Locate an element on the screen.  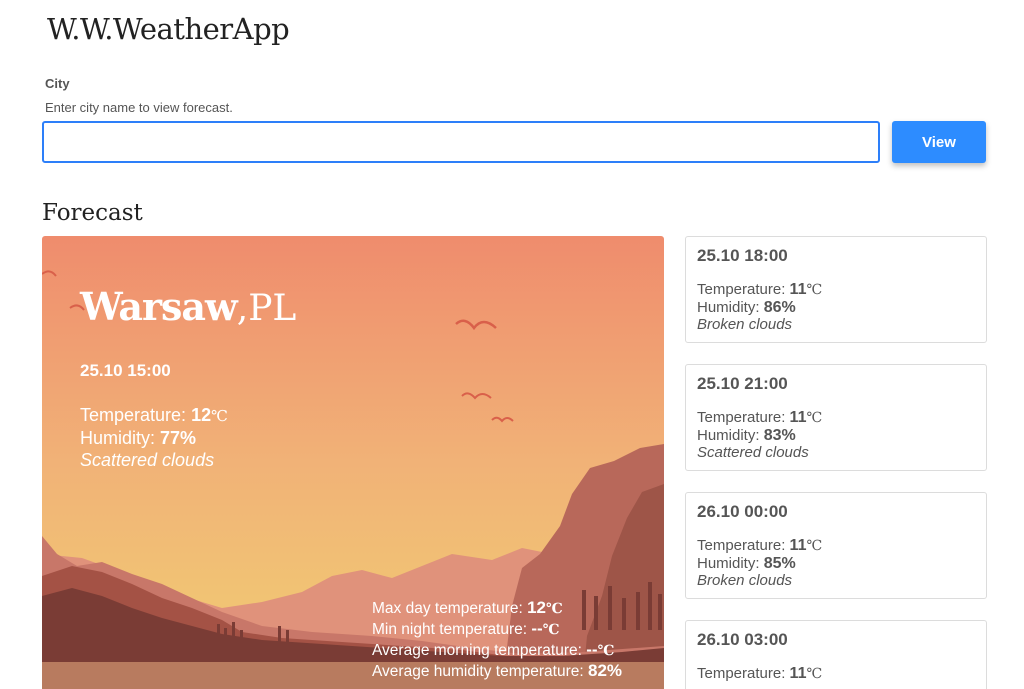
avg-humidity-value: 82% is located at coordinates (605, 670).